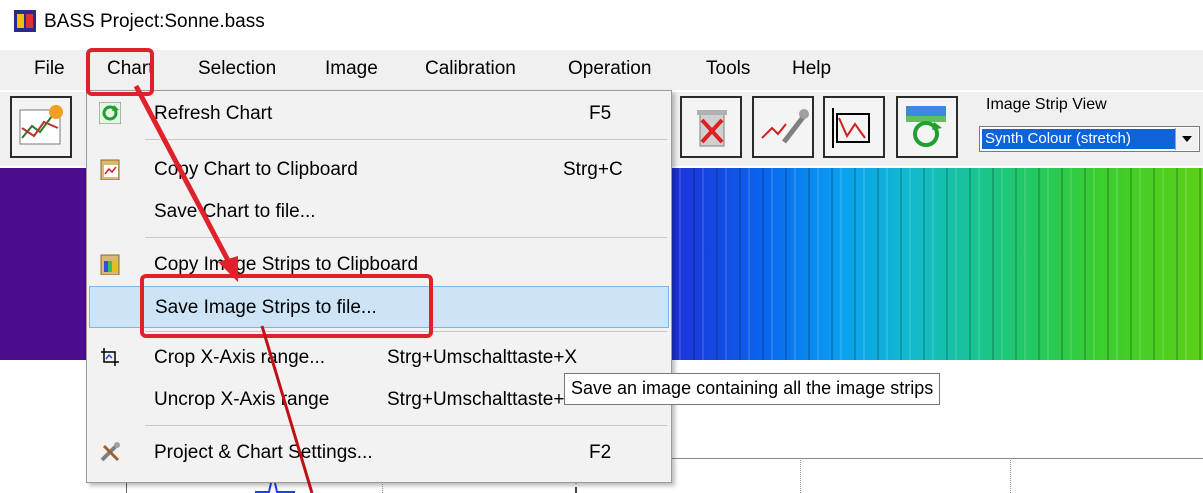 The height and width of the screenshot is (493, 1203). What do you see at coordinates (223, 288) in the screenshot?
I see `annotation-arrows` at bounding box center [223, 288].